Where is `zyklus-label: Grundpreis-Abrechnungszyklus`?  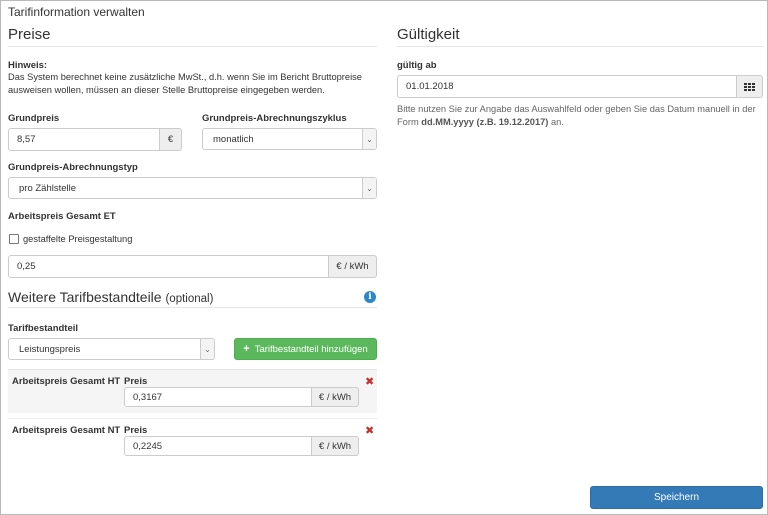
zyklus-label: Grundpreis-Abrechnungszyklus is located at coordinates (274, 118).